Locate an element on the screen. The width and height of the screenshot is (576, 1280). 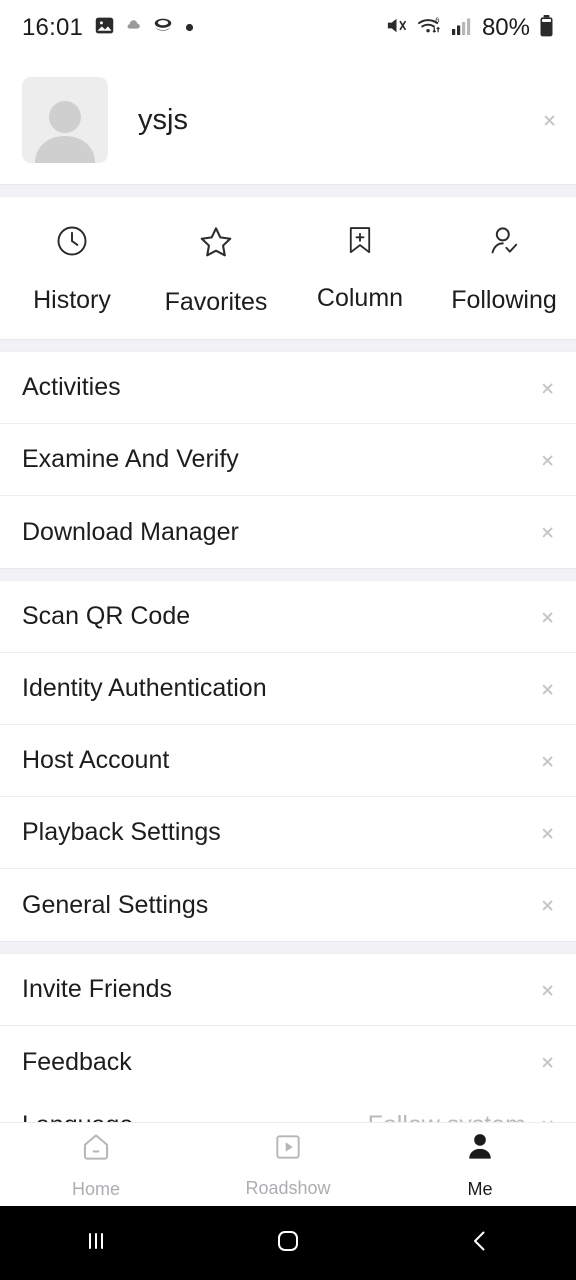
menu-item-label: Language is located at coordinates (77, 1117).